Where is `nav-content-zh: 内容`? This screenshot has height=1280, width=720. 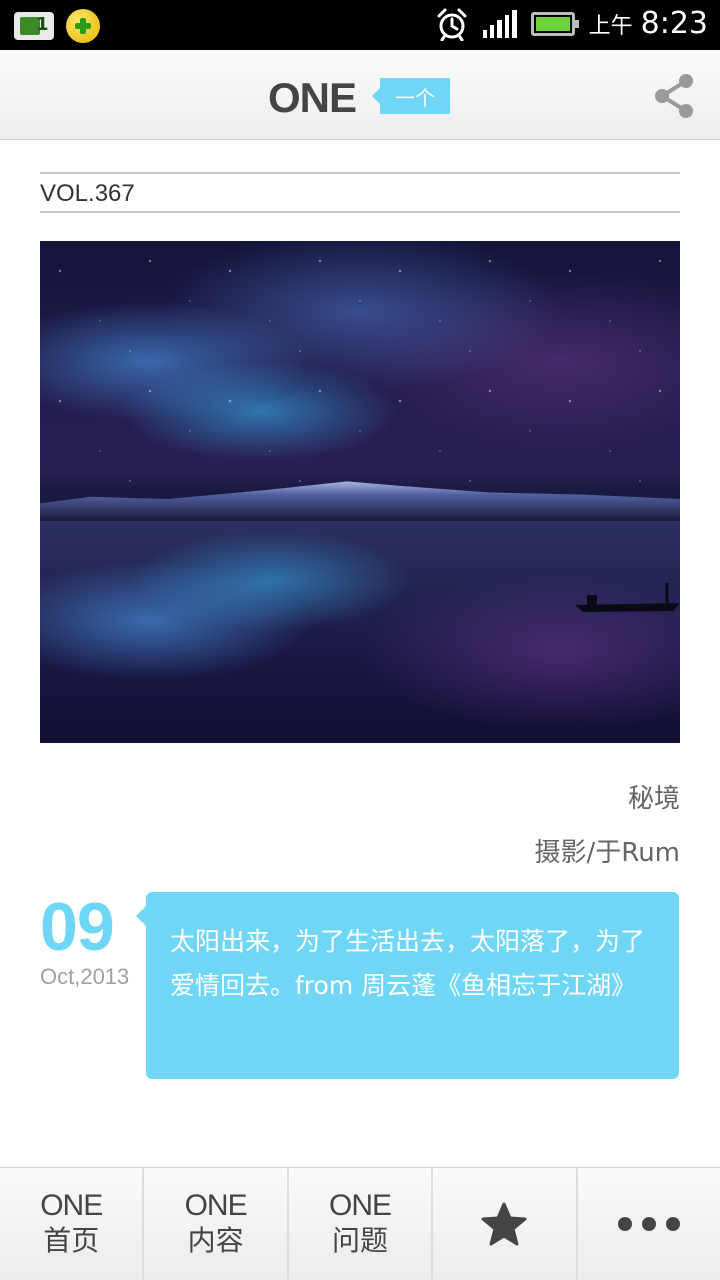
nav-content-zh: 内容 is located at coordinates (215, 1240).